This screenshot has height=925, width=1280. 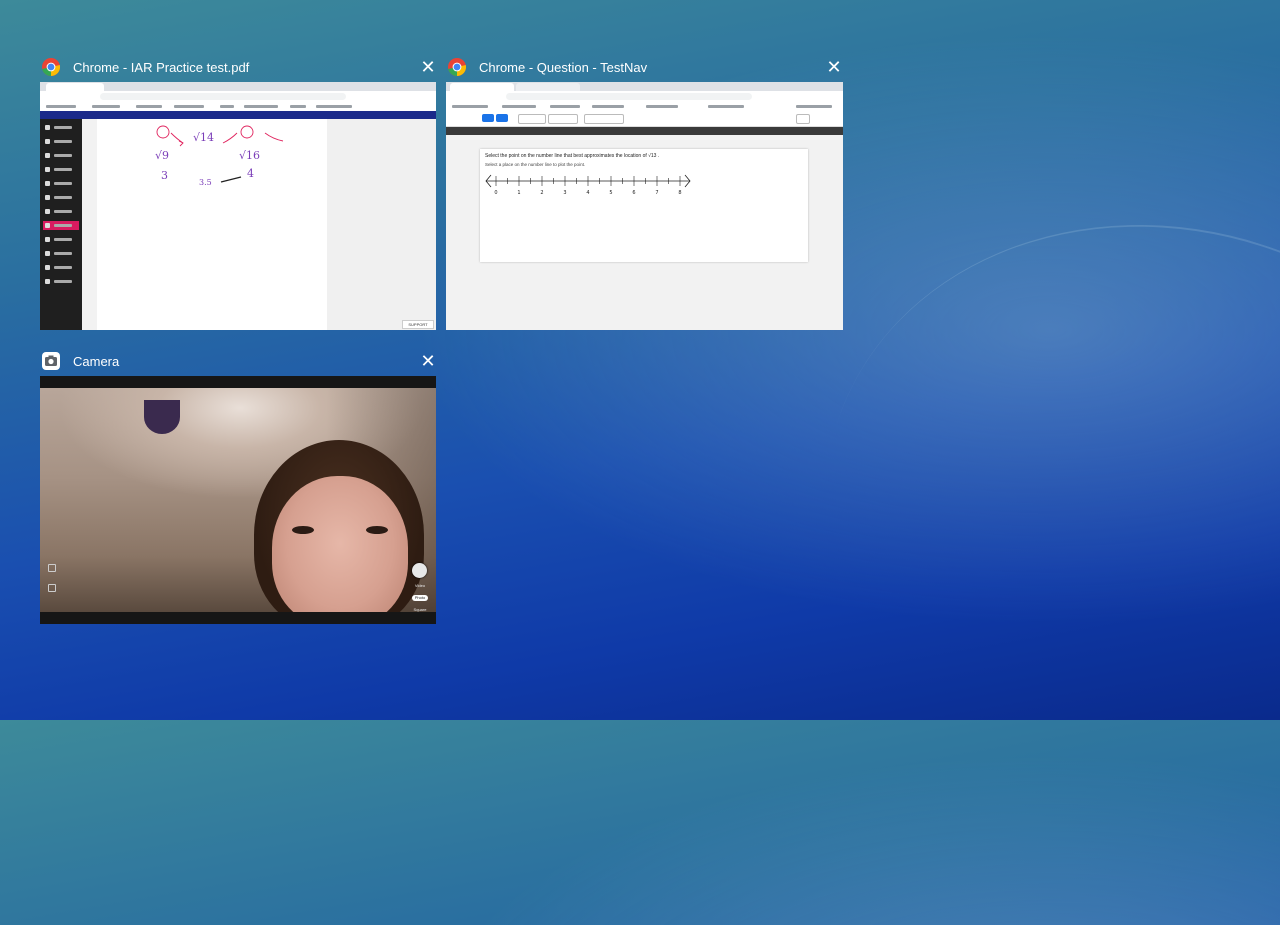 What do you see at coordinates (238, 618) in the screenshot?
I see `camera-bottom-bar` at bounding box center [238, 618].